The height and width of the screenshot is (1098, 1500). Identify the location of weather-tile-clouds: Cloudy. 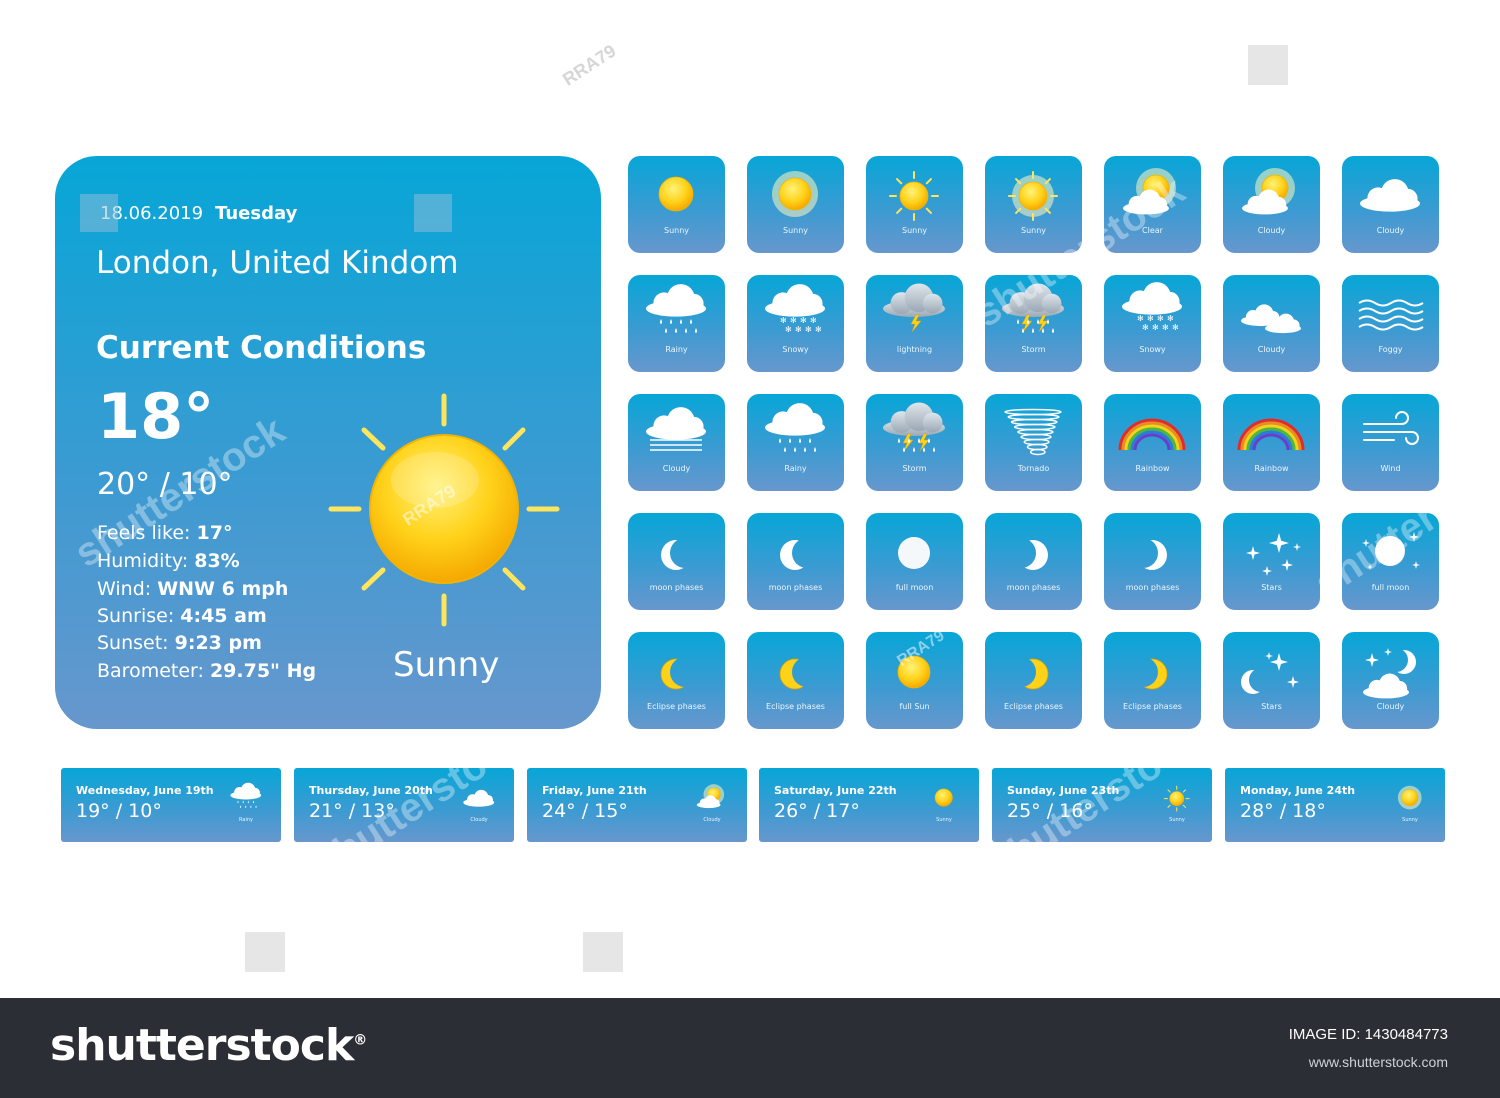
(1271, 323).